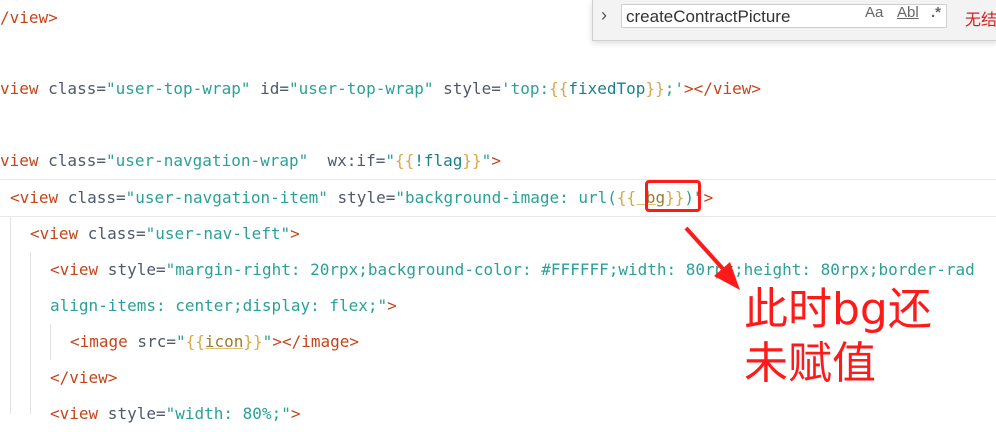 This screenshot has height=432, width=996. What do you see at coordinates (838, 337) in the screenshot?
I see `annotation-text: 此时bg还 未赋值` at bounding box center [838, 337].